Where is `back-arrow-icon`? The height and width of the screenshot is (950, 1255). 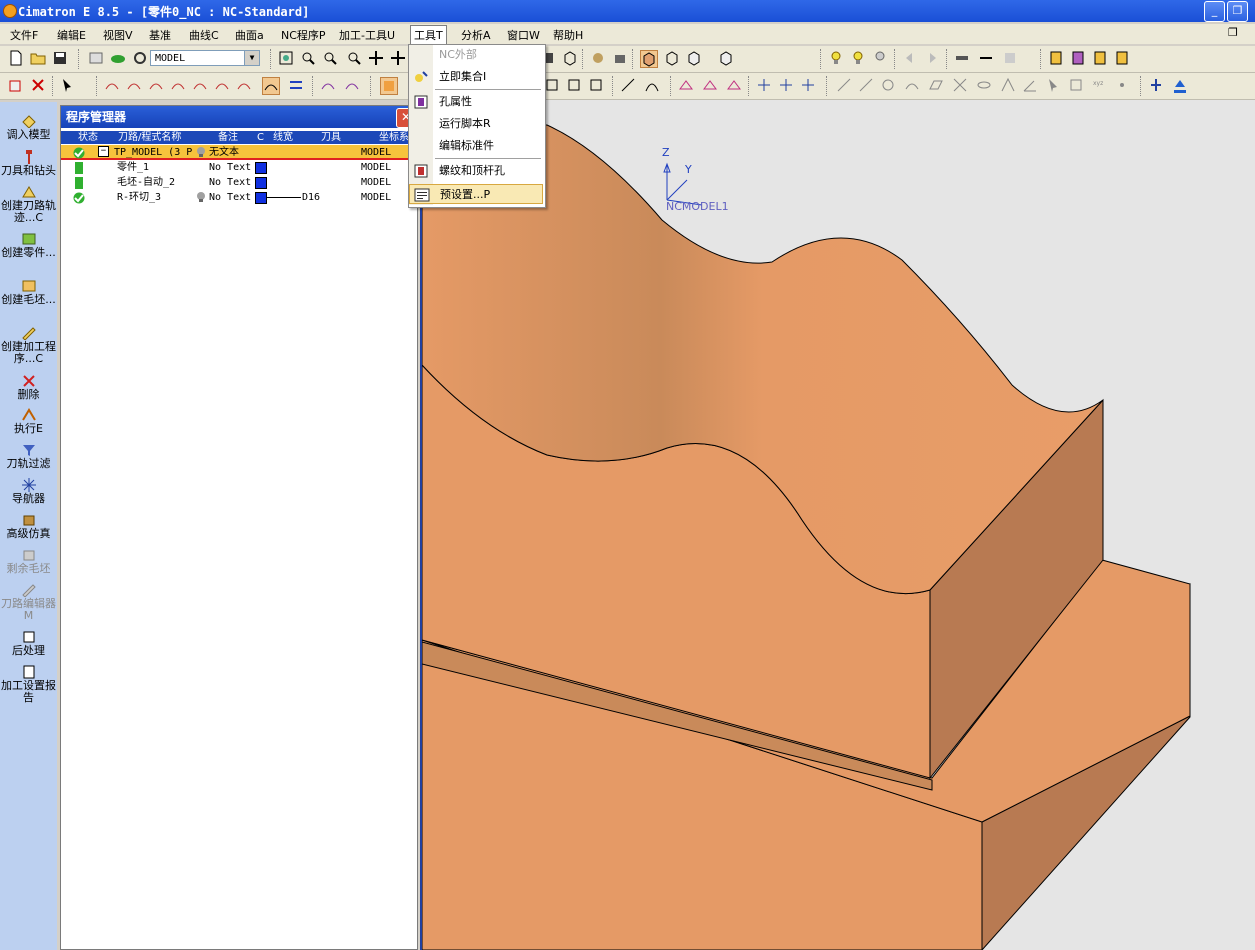
back-arrow-icon is located at coordinates (910, 58).